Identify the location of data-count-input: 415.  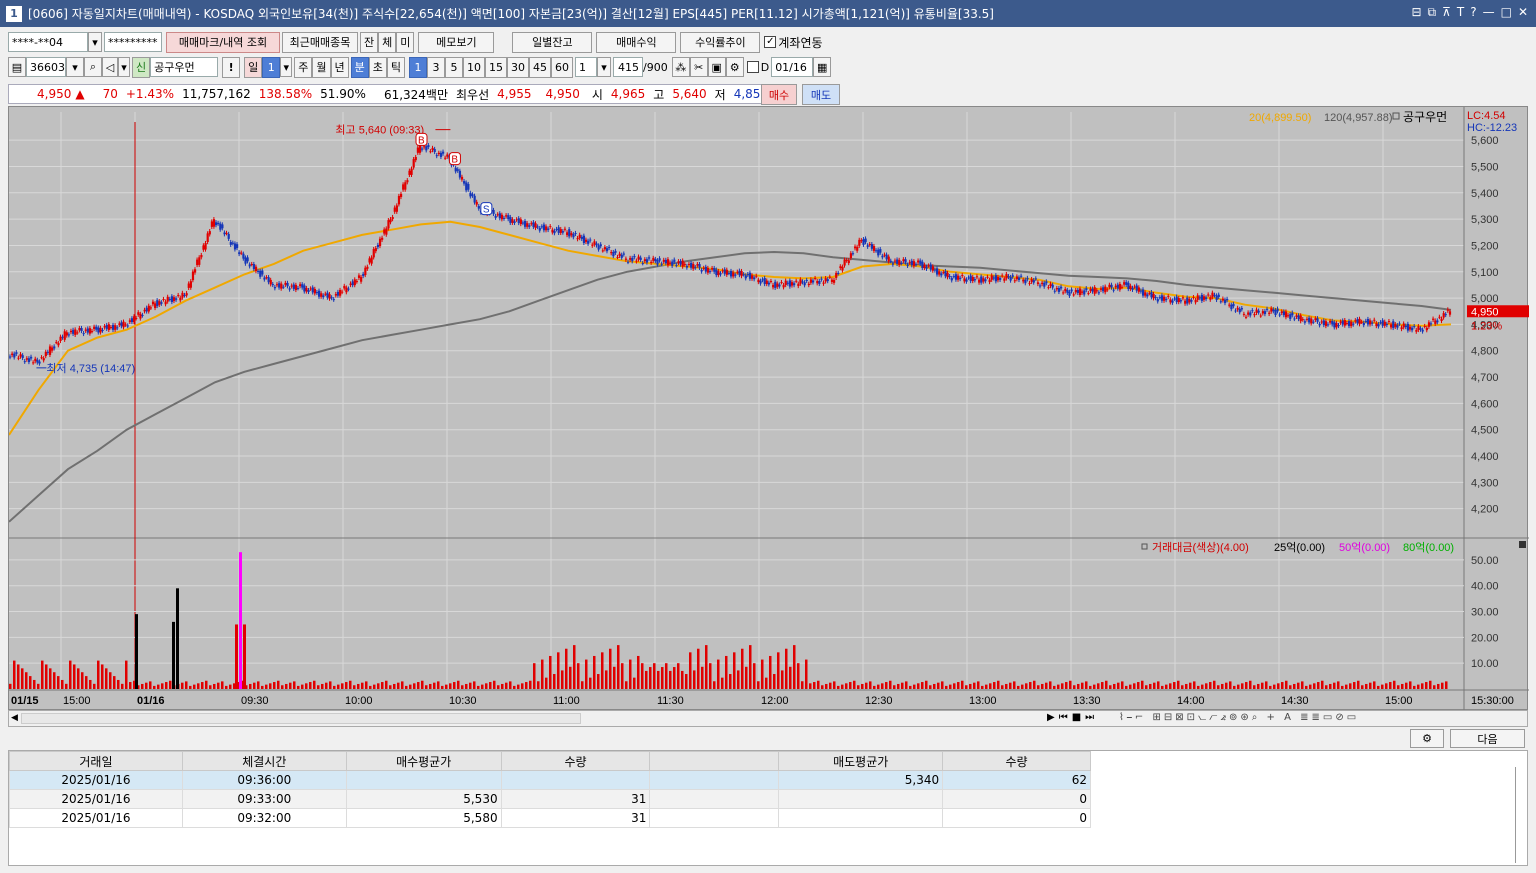
(628, 67).